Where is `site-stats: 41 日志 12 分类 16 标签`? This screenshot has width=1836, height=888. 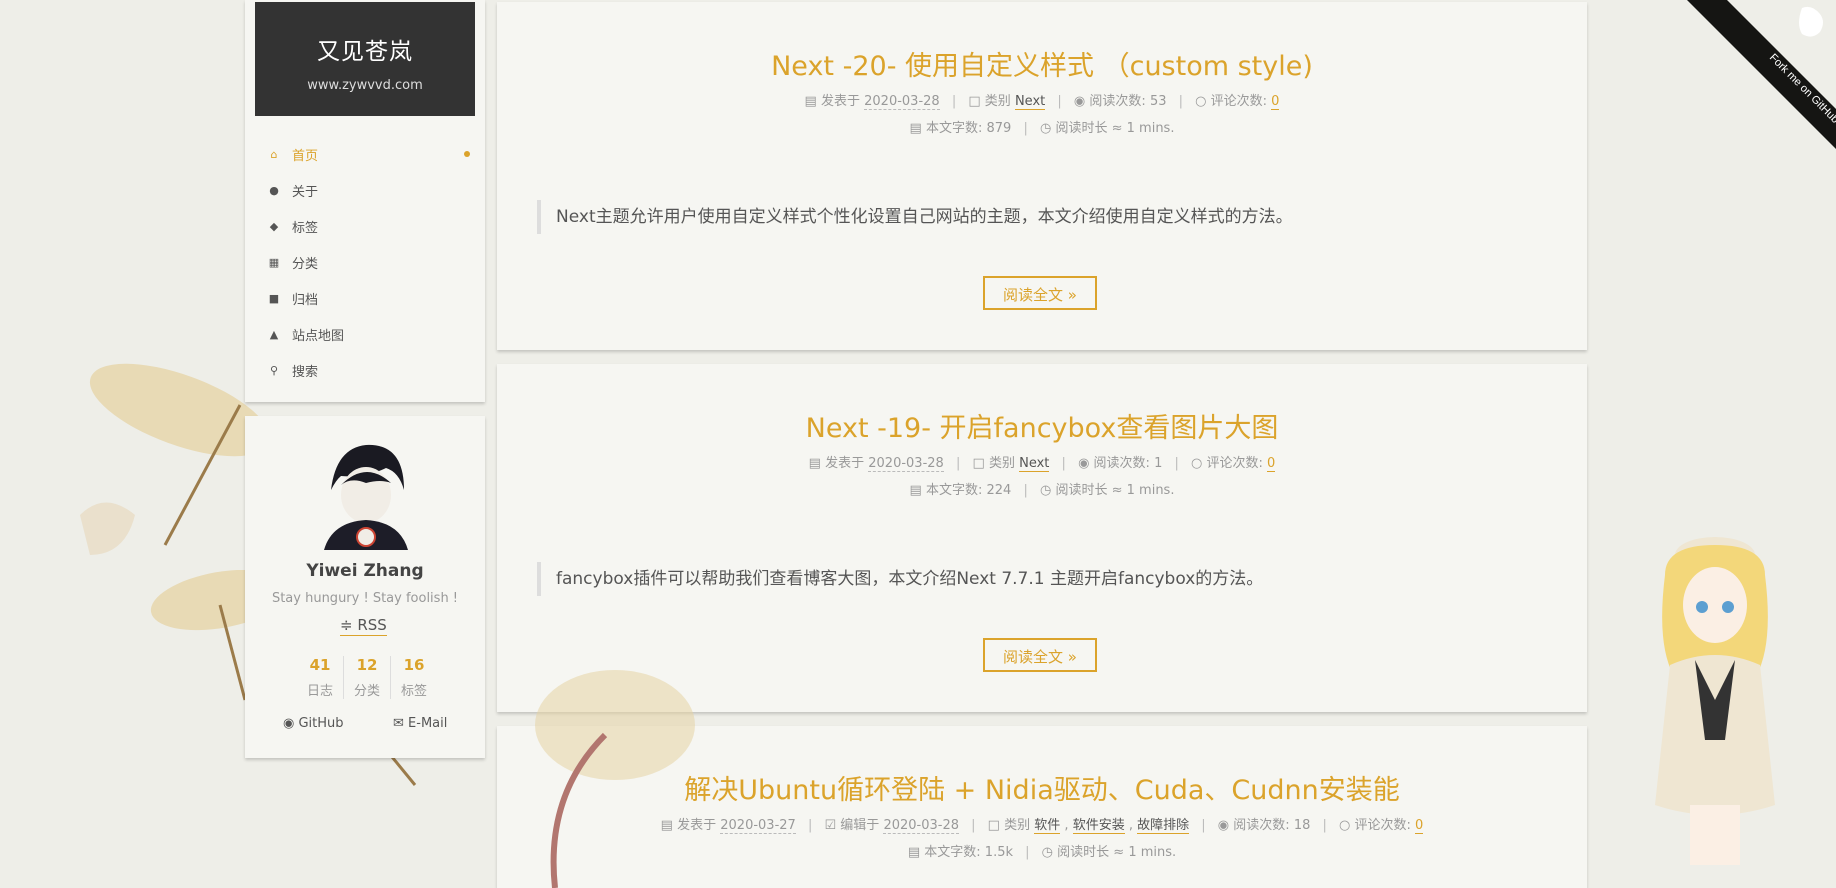
site-stats: 41 日志 12 分类 16 标签 is located at coordinates (367, 677).